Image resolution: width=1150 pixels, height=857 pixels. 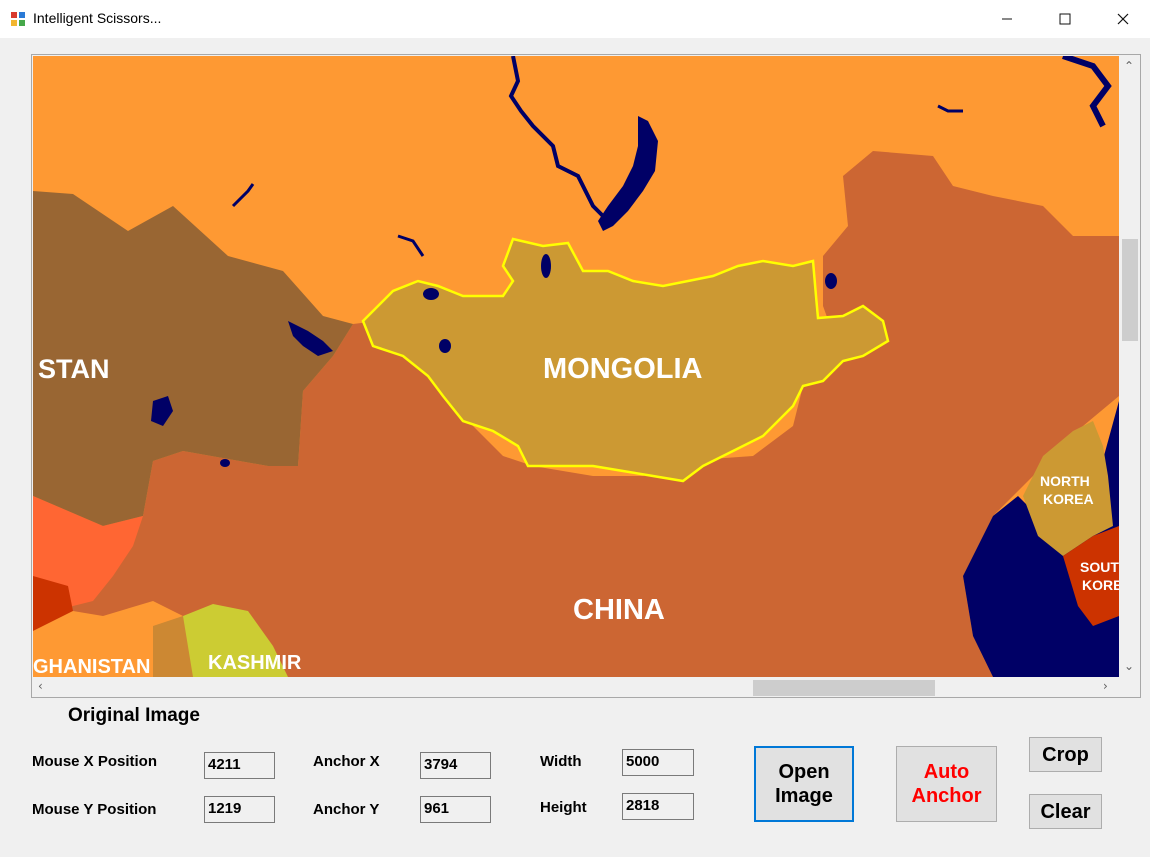 I want to click on height-field: 2818, so click(x=658, y=806).